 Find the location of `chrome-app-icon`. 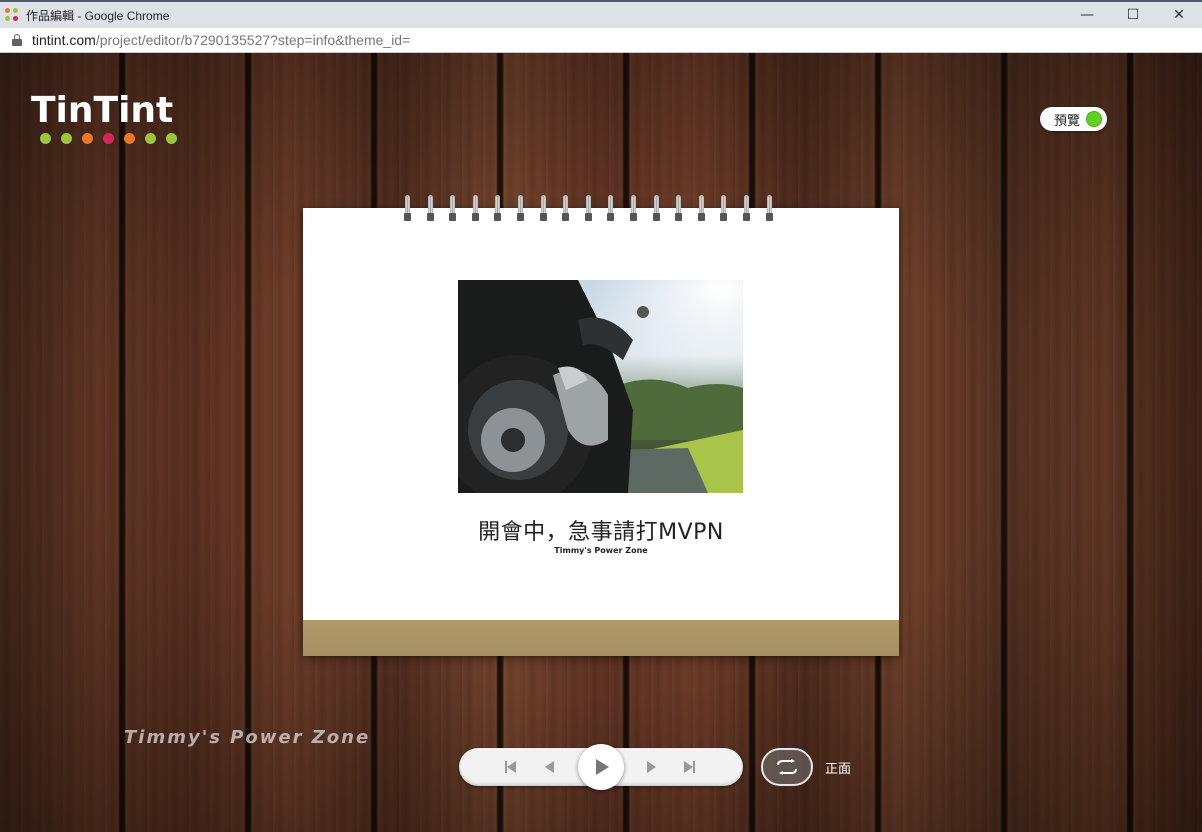

chrome-app-icon is located at coordinates (12, 15).